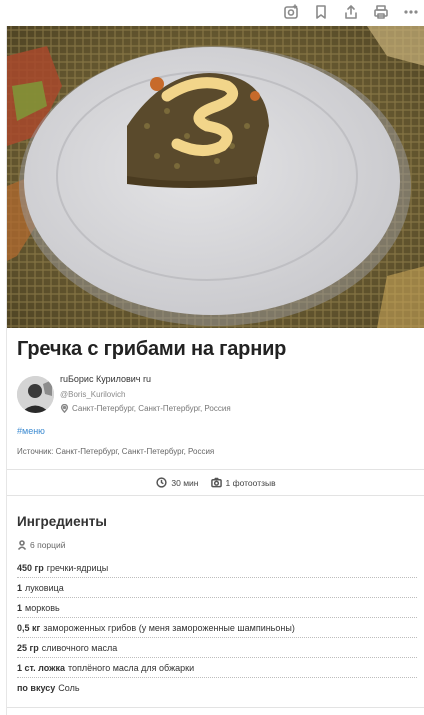  What do you see at coordinates (29, 627) in the screenshot?
I see `ingredient-amount: 0,5 кг` at bounding box center [29, 627].